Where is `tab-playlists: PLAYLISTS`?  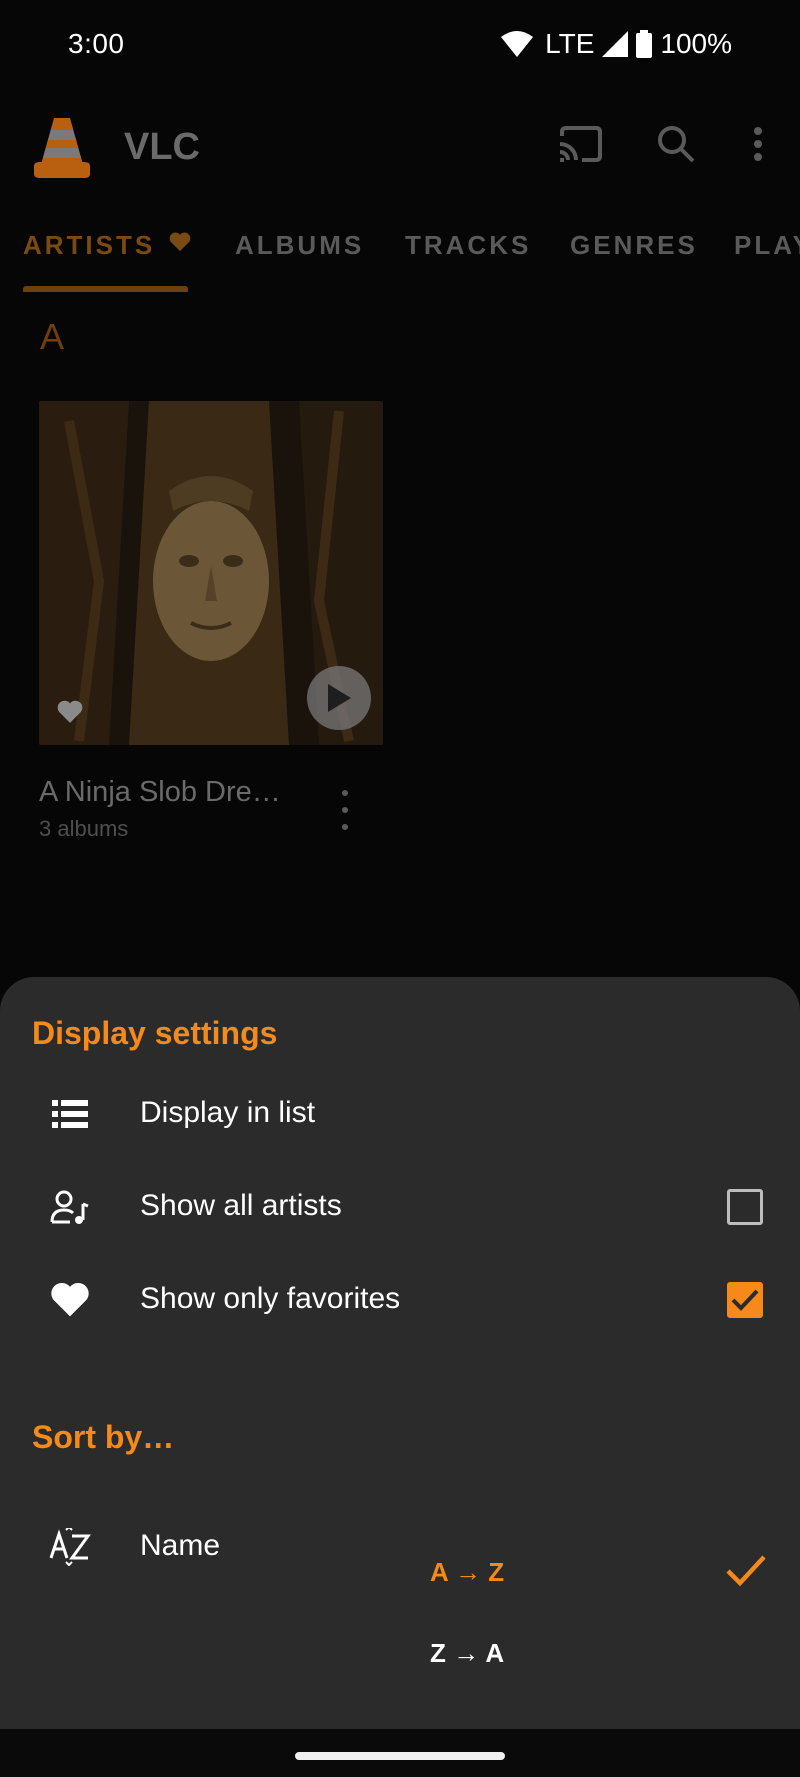
tab-playlists: PLAYLISTS is located at coordinates (767, 245).